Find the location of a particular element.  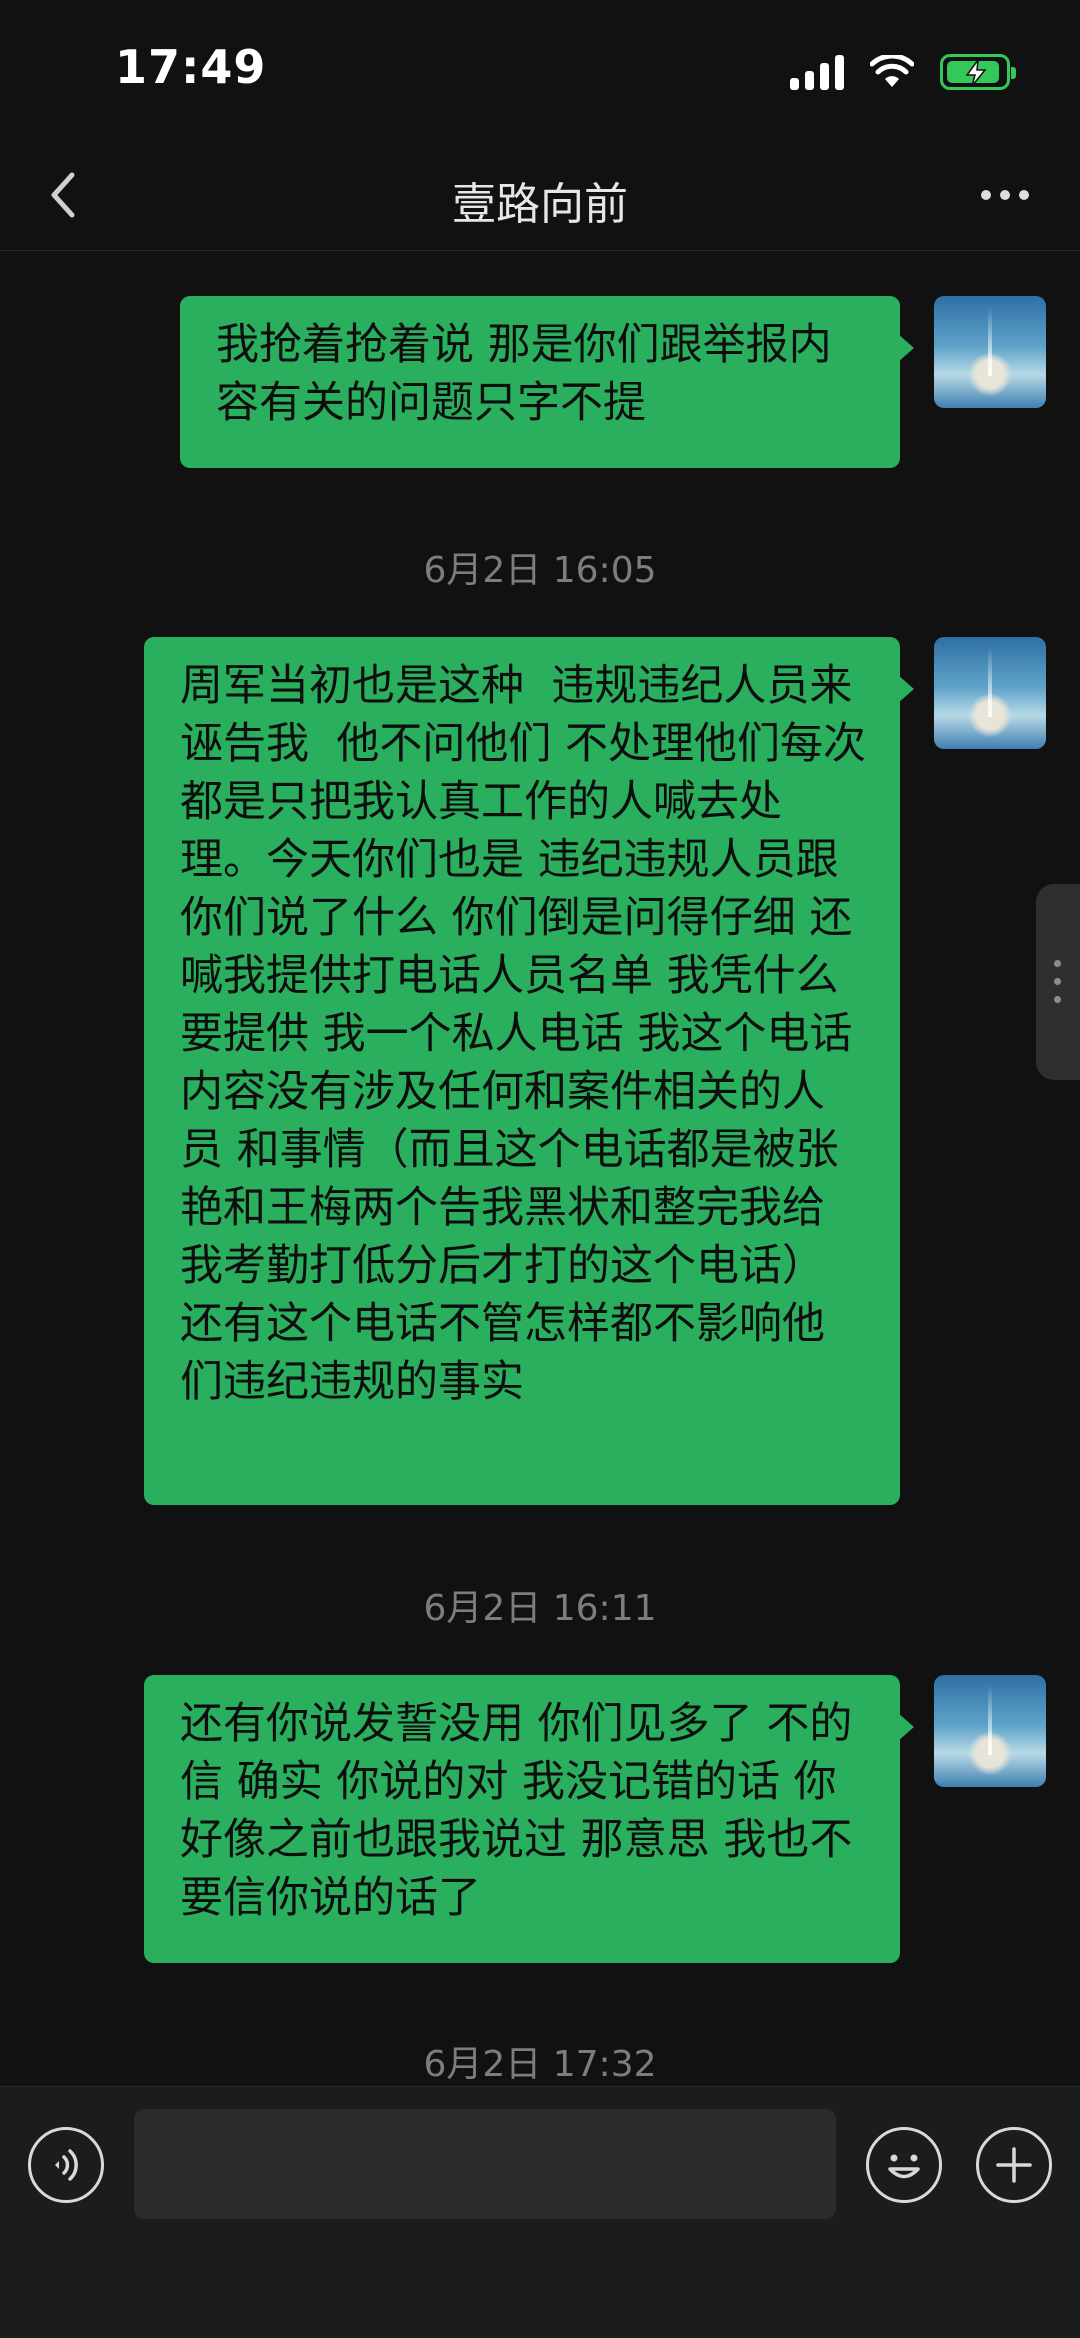

scroll-handle is located at coordinates (1058, 982).